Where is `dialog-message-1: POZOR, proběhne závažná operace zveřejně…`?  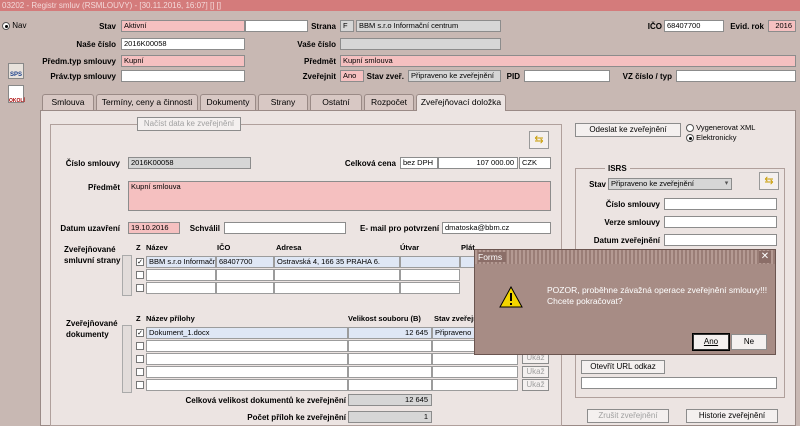 dialog-message-1: POZOR, proběhne závažná operace zveřejně… is located at coordinates (657, 290).